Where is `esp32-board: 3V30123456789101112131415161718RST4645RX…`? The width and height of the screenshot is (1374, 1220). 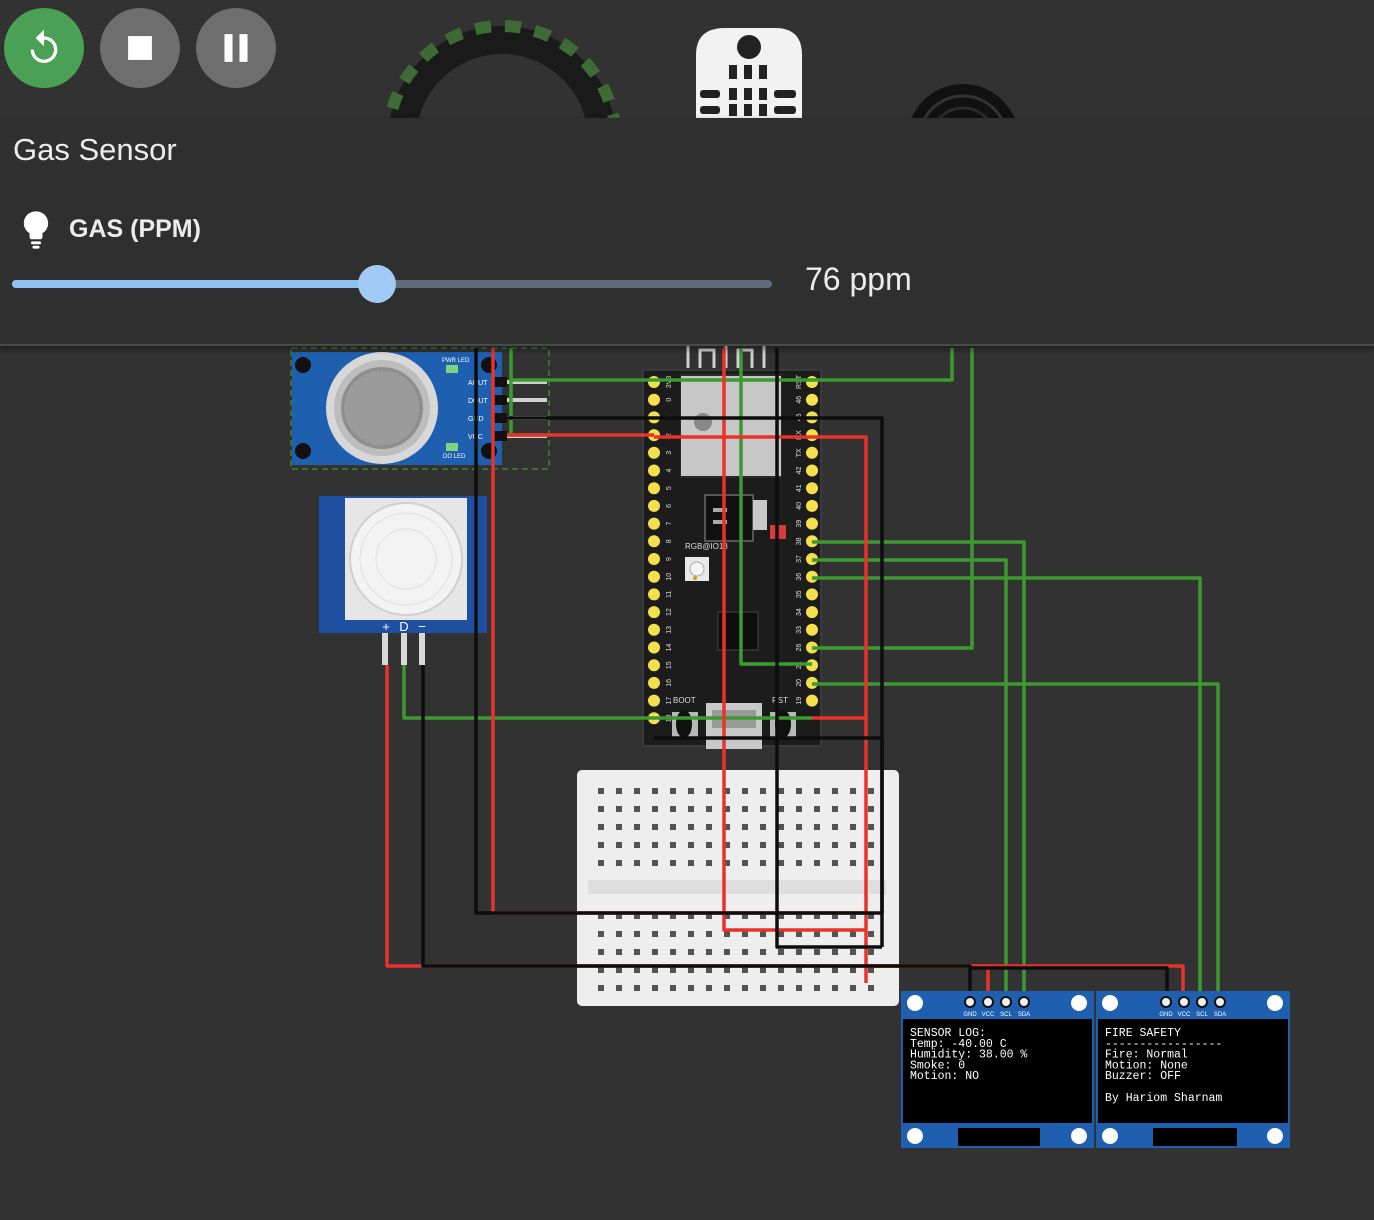
esp32-board: 3V30123456789101112131415161718RST4645RX… is located at coordinates (732, 544).